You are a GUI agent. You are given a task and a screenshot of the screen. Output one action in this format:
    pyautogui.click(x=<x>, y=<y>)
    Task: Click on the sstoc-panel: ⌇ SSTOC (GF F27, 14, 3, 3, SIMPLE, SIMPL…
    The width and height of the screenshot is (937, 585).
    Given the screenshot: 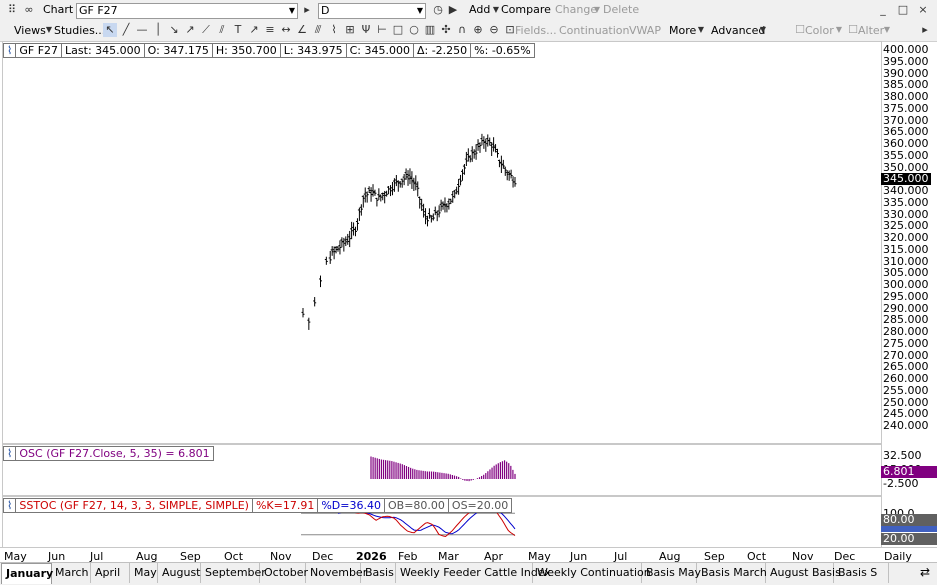 What is the action you would take?
    pyautogui.click(x=442, y=522)
    